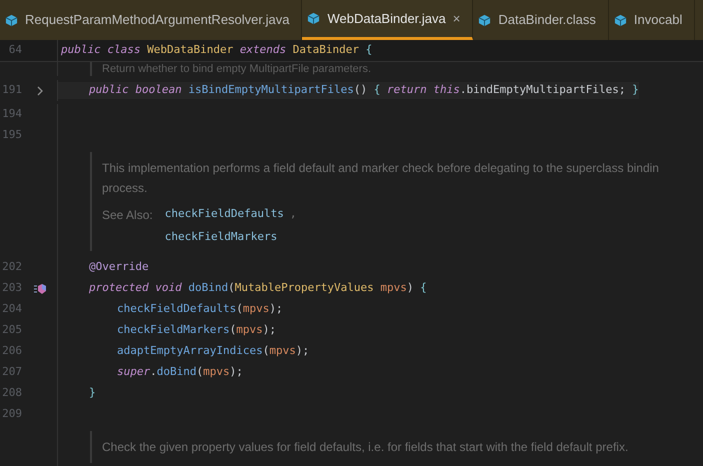 The width and height of the screenshot is (703, 466). What do you see at coordinates (11, 135) in the screenshot?
I see `line-number: 195` at bounding box center [11, 135].